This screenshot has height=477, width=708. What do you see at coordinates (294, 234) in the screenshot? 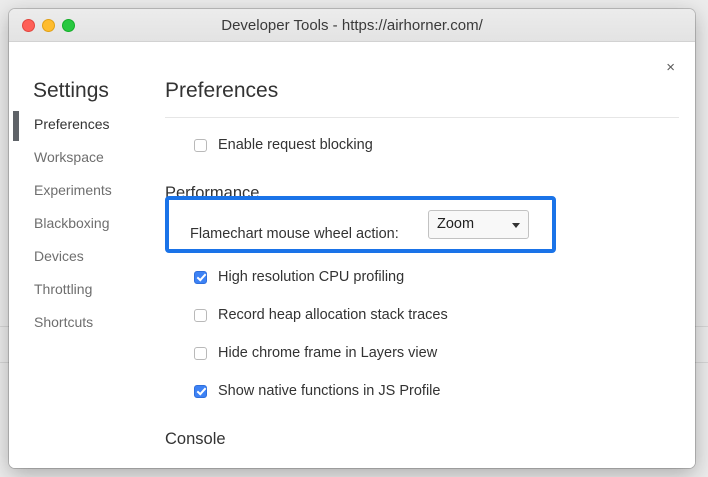
I see `flamechart-wheel-action-label: Flamechart mouse wheel action:` at bounding box center [294, 234].